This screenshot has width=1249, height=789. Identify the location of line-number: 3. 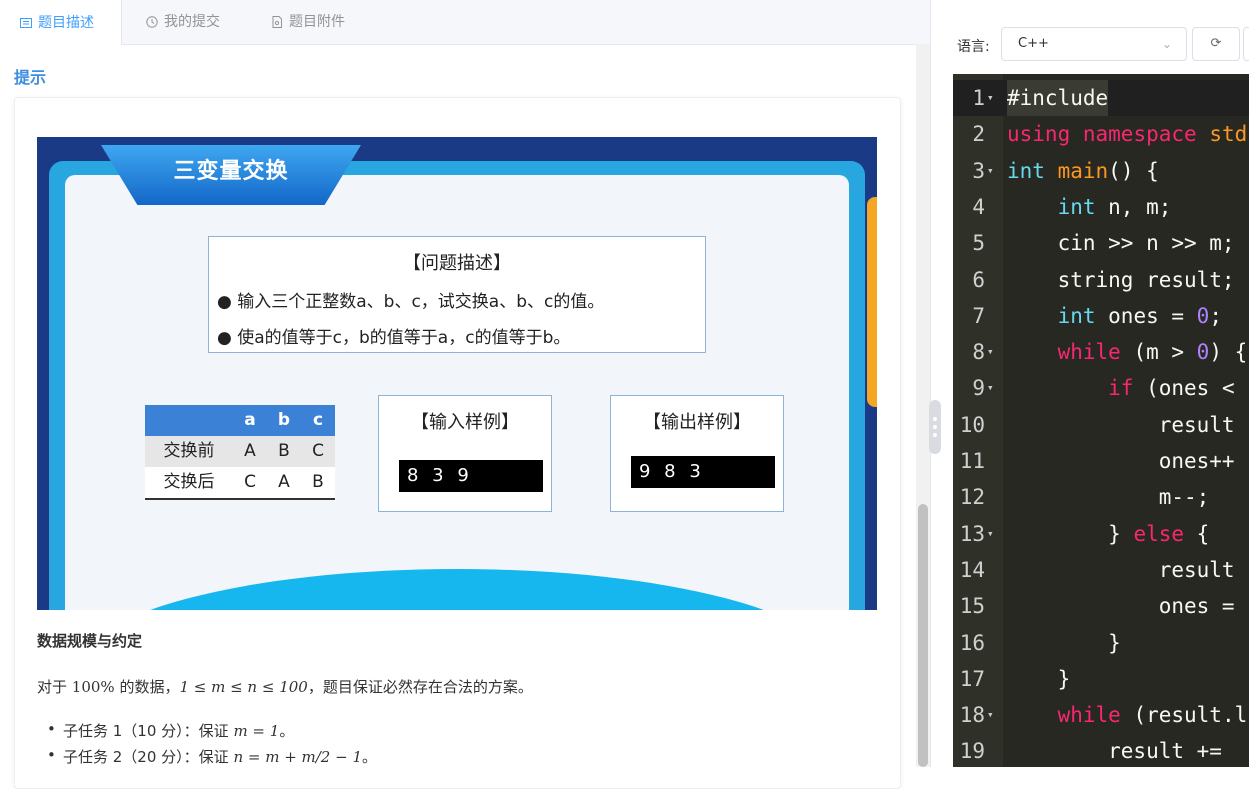
(978, 170).